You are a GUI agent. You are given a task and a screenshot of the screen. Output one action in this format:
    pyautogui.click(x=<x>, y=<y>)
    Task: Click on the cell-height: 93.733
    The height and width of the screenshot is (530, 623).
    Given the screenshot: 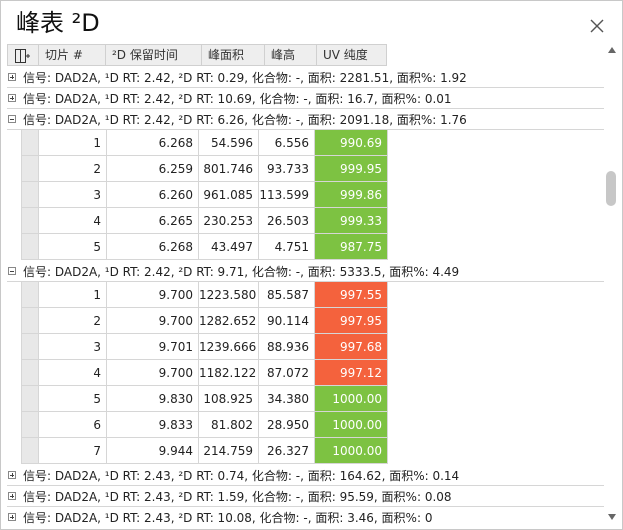 What is the action you would take?
    pyautogui.click(x=287, y=169)
    